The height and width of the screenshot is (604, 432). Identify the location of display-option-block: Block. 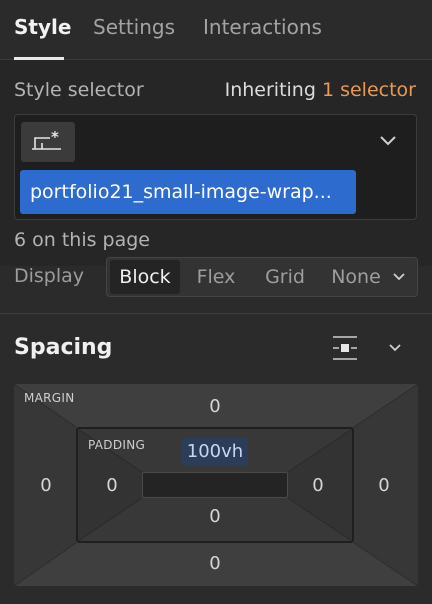
(145, 277).